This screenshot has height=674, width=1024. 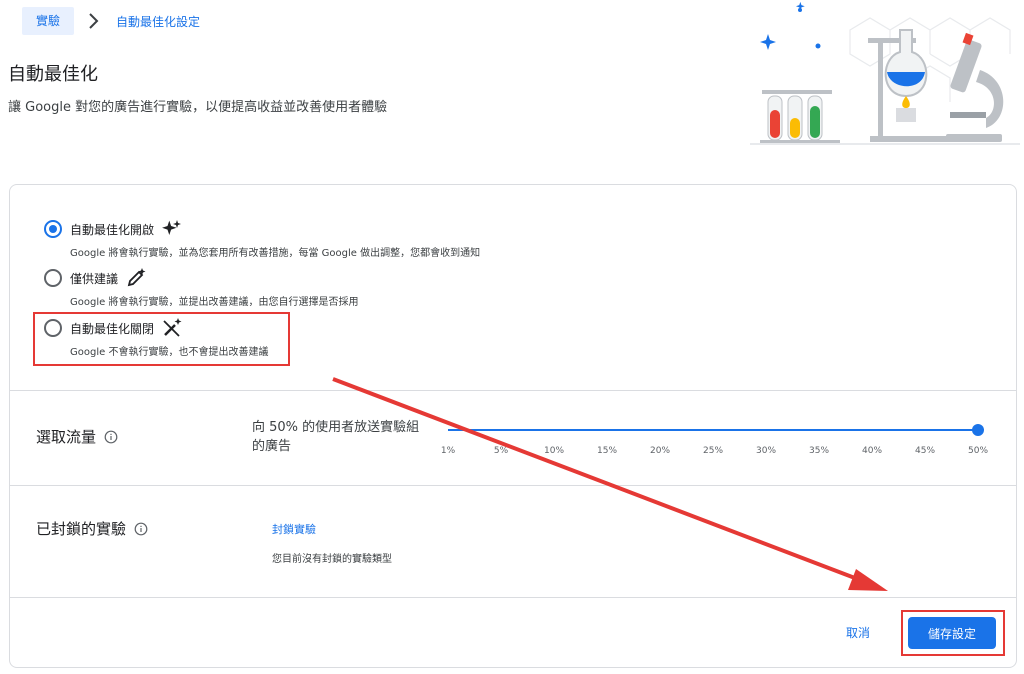 What do you see at coordinates (953, 633) in the screenshot?
I see `annotation-highlight-save` at bounding box center [953, 633].